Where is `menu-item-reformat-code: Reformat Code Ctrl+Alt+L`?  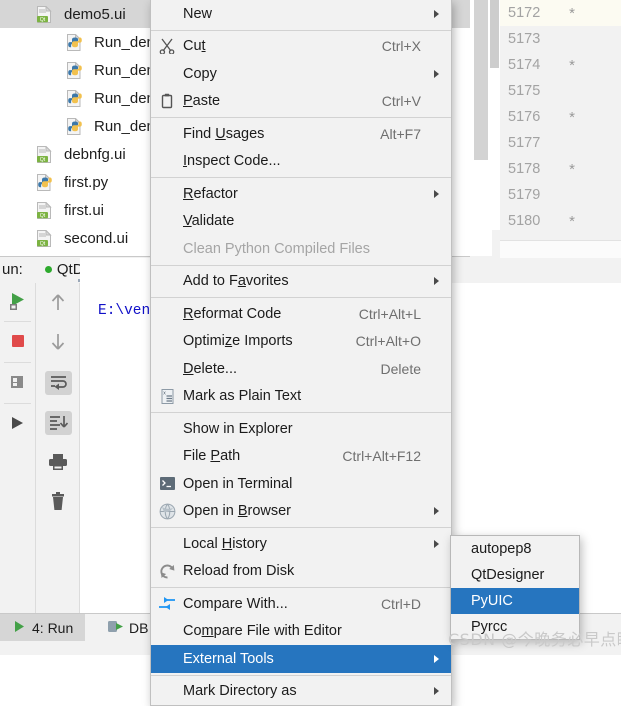 menu-item-reformat-code: Reformat Code Ctrl+Alt+L is located at coordinates (301, 314).